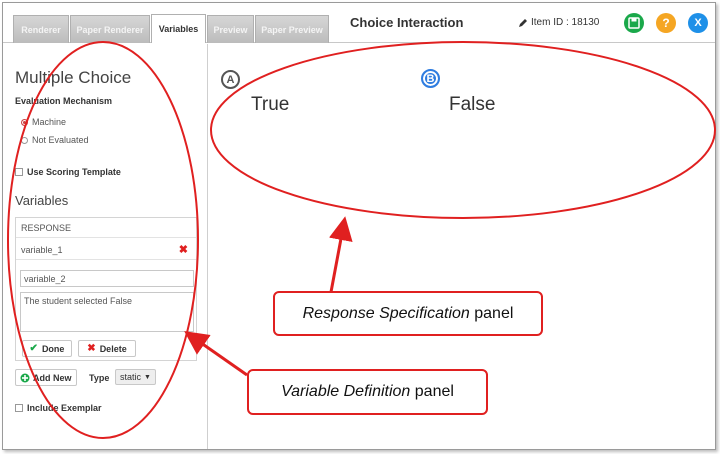 Image resolution: width=720 pixels, height=454 pixels. Describe the element at coordinates (42, 200) in the screenshot. I see `variables-heading: Variables` at that location.